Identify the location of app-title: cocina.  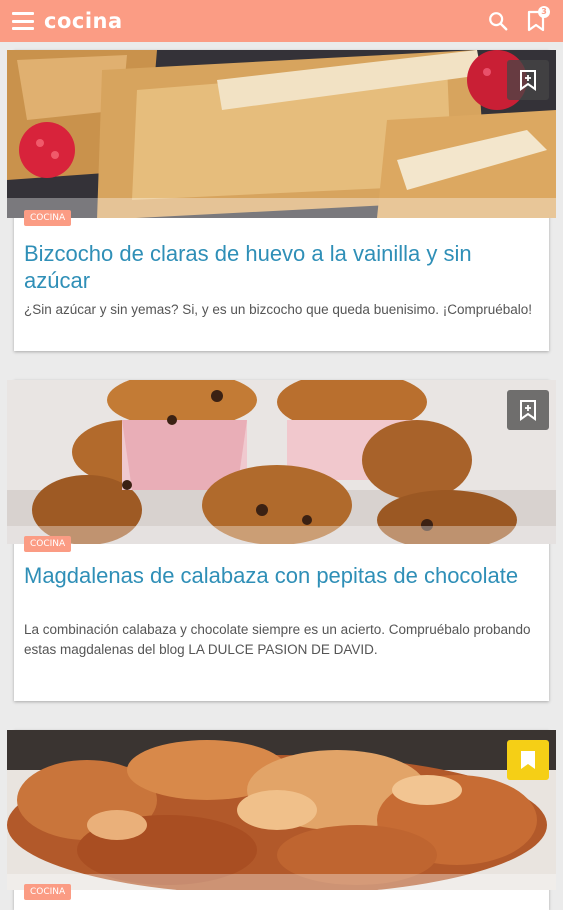
(83, 21).